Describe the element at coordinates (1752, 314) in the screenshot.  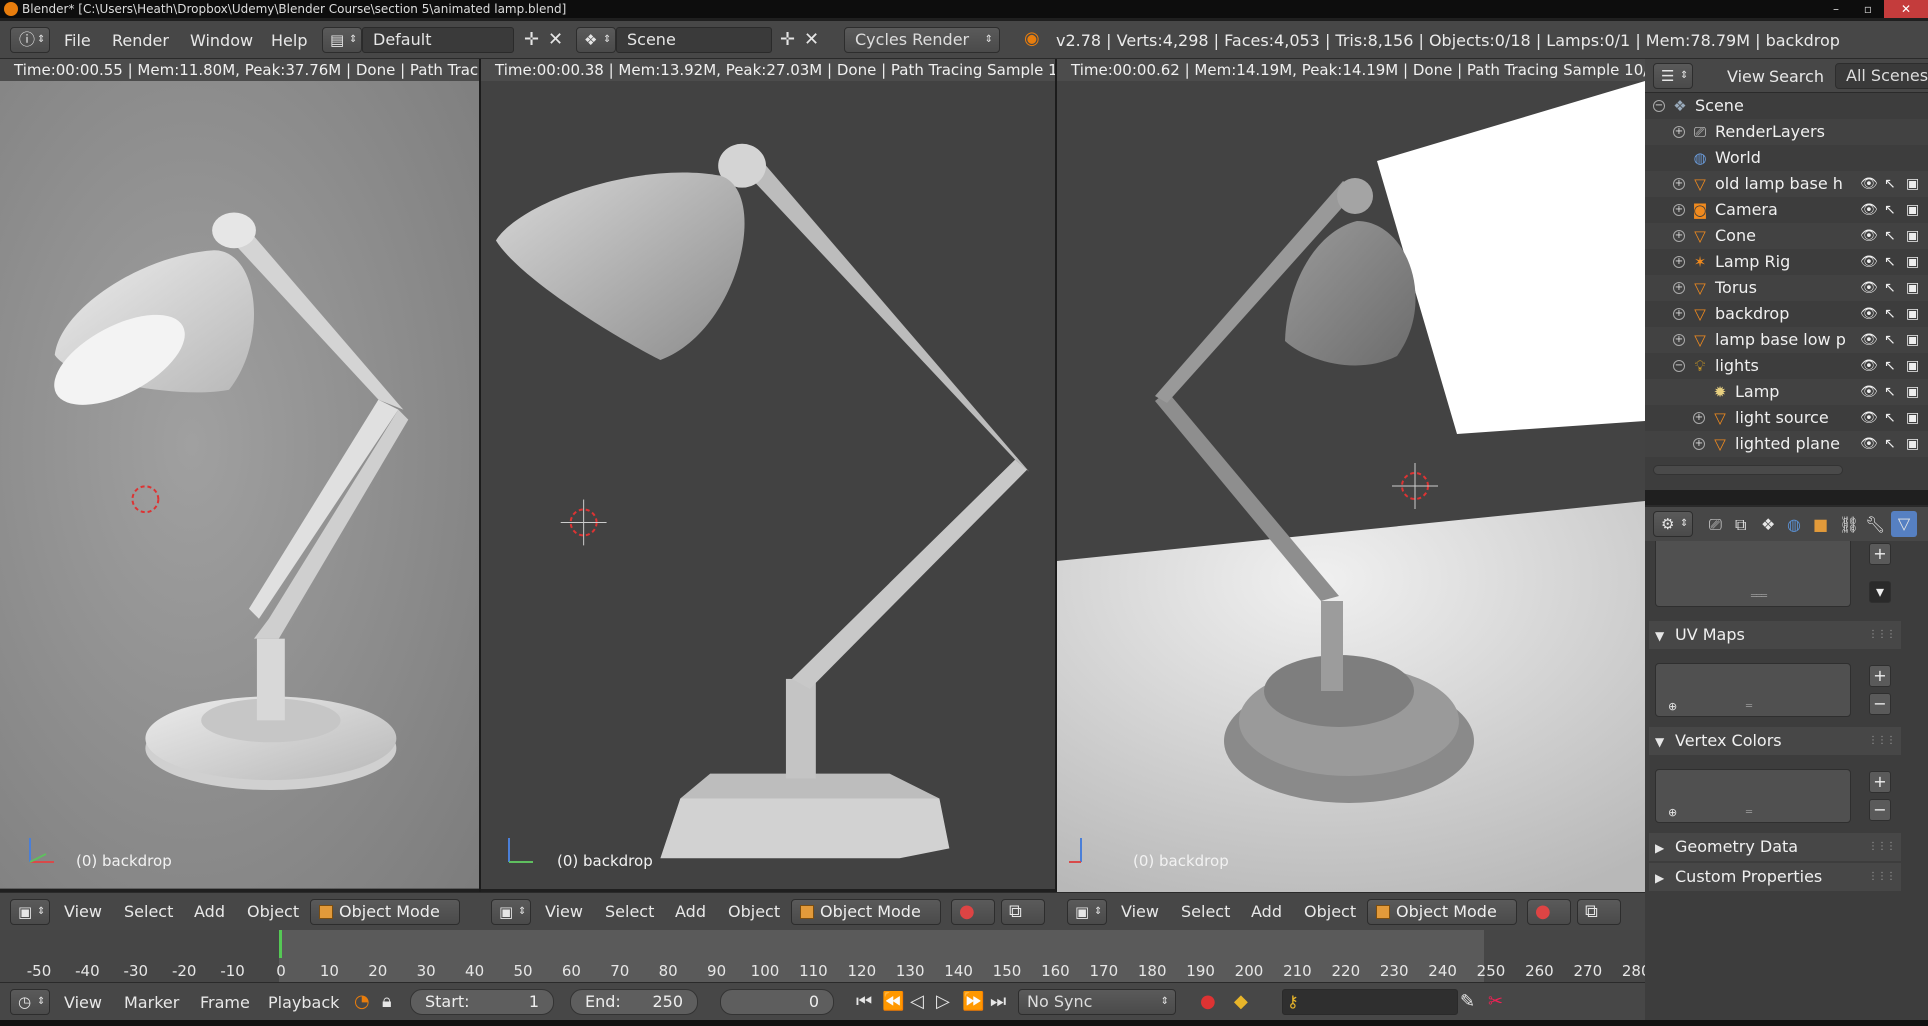
I see `outliner-item-name: backdrop` at that location.